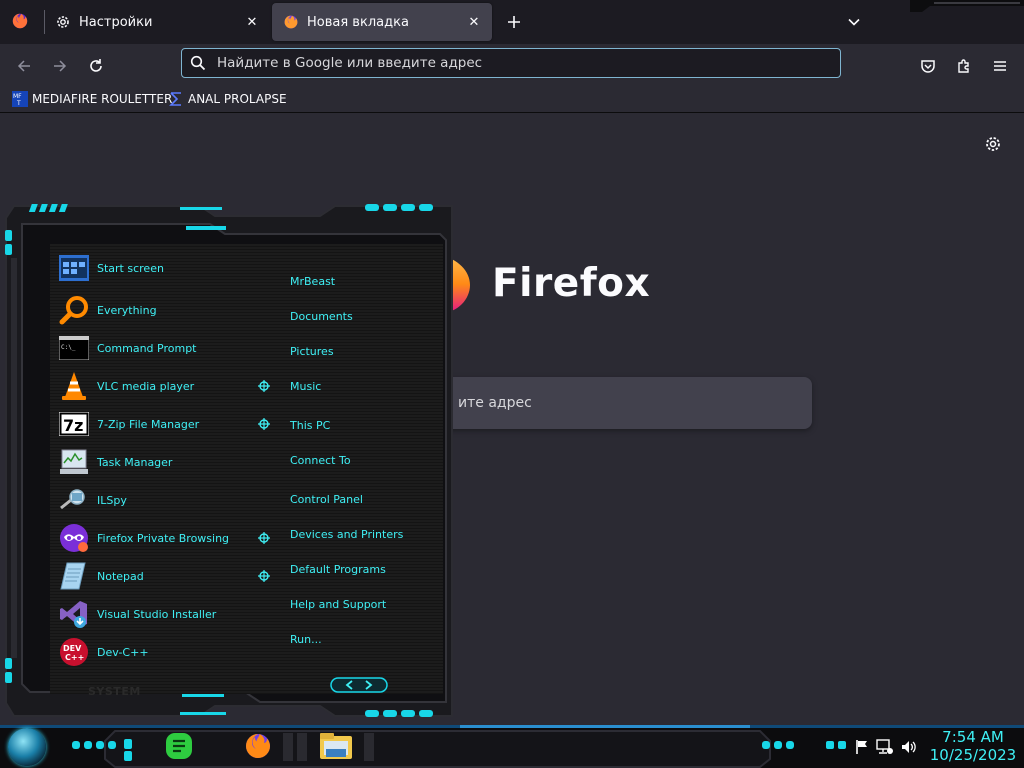 This screenshot has height=768, width=1024. I want to click on hamburger-icon, so click(1000, 66).